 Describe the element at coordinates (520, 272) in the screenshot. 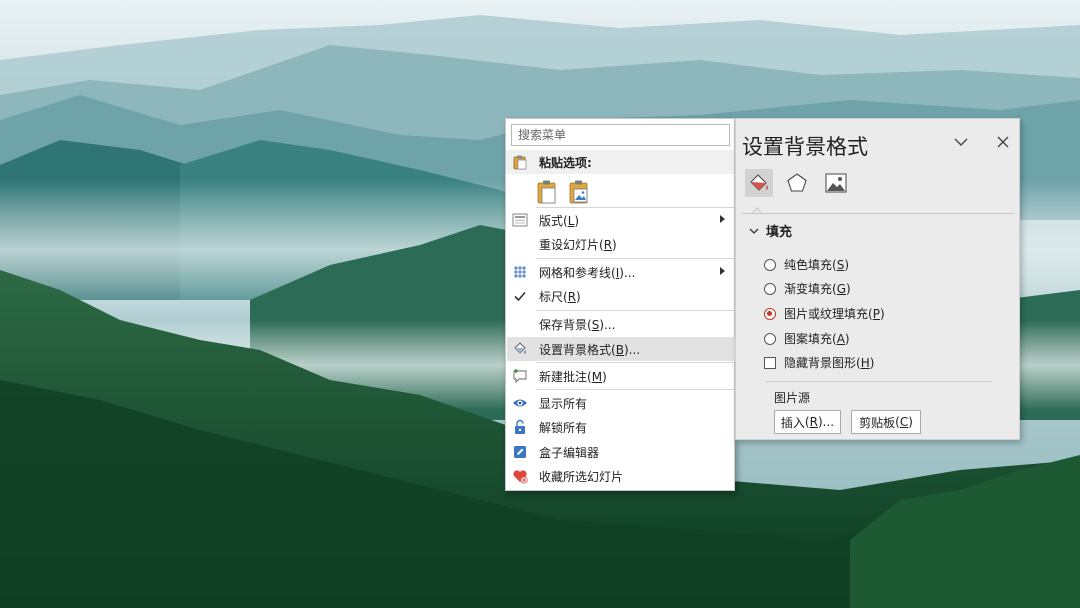

I see `grid-icon` at that location.